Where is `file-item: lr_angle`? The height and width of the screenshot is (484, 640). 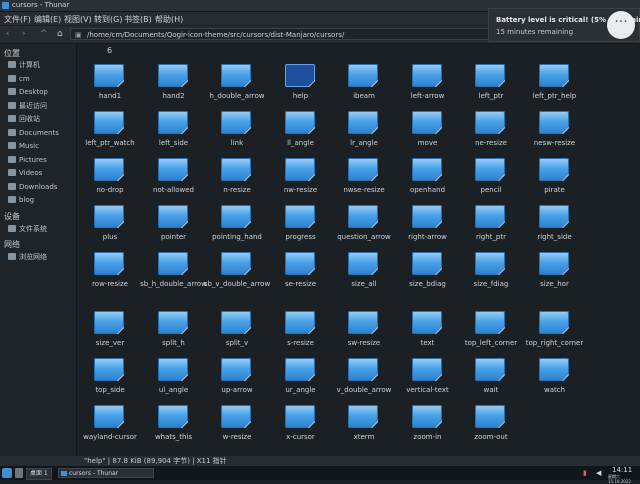
file-item: lr_angle is located at coordinates (364, 135).